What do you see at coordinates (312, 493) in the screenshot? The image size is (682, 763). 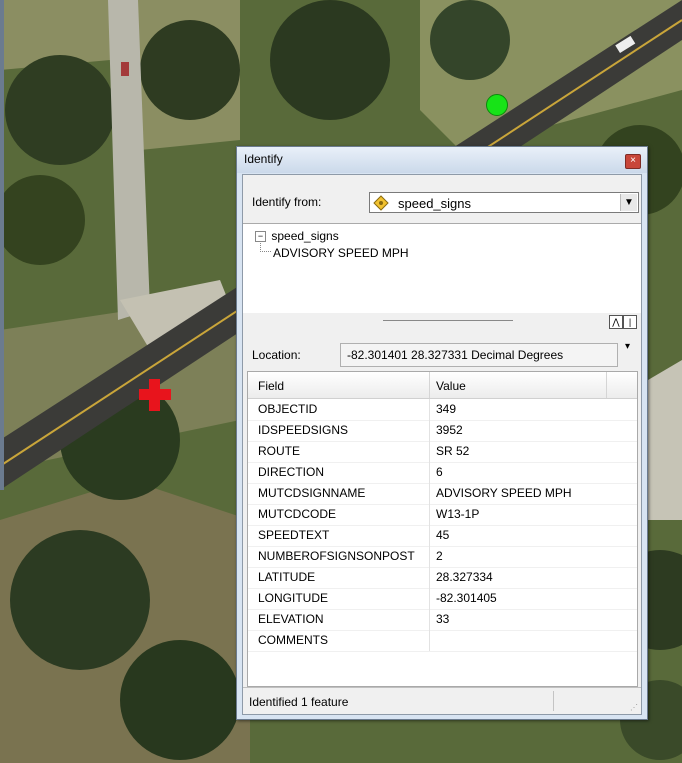 I see `cell-field: MUTCDSIGNNAME` at bounding box center [312, 493].